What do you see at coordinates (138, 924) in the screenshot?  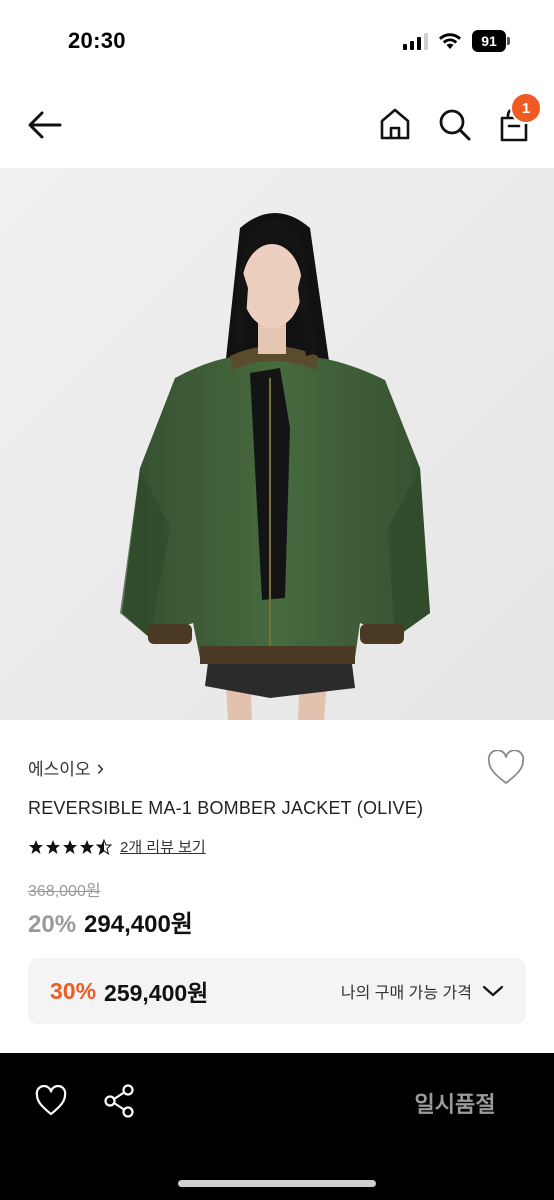 I see `sale-price: 294,400원` at bounding box center [138, 924].